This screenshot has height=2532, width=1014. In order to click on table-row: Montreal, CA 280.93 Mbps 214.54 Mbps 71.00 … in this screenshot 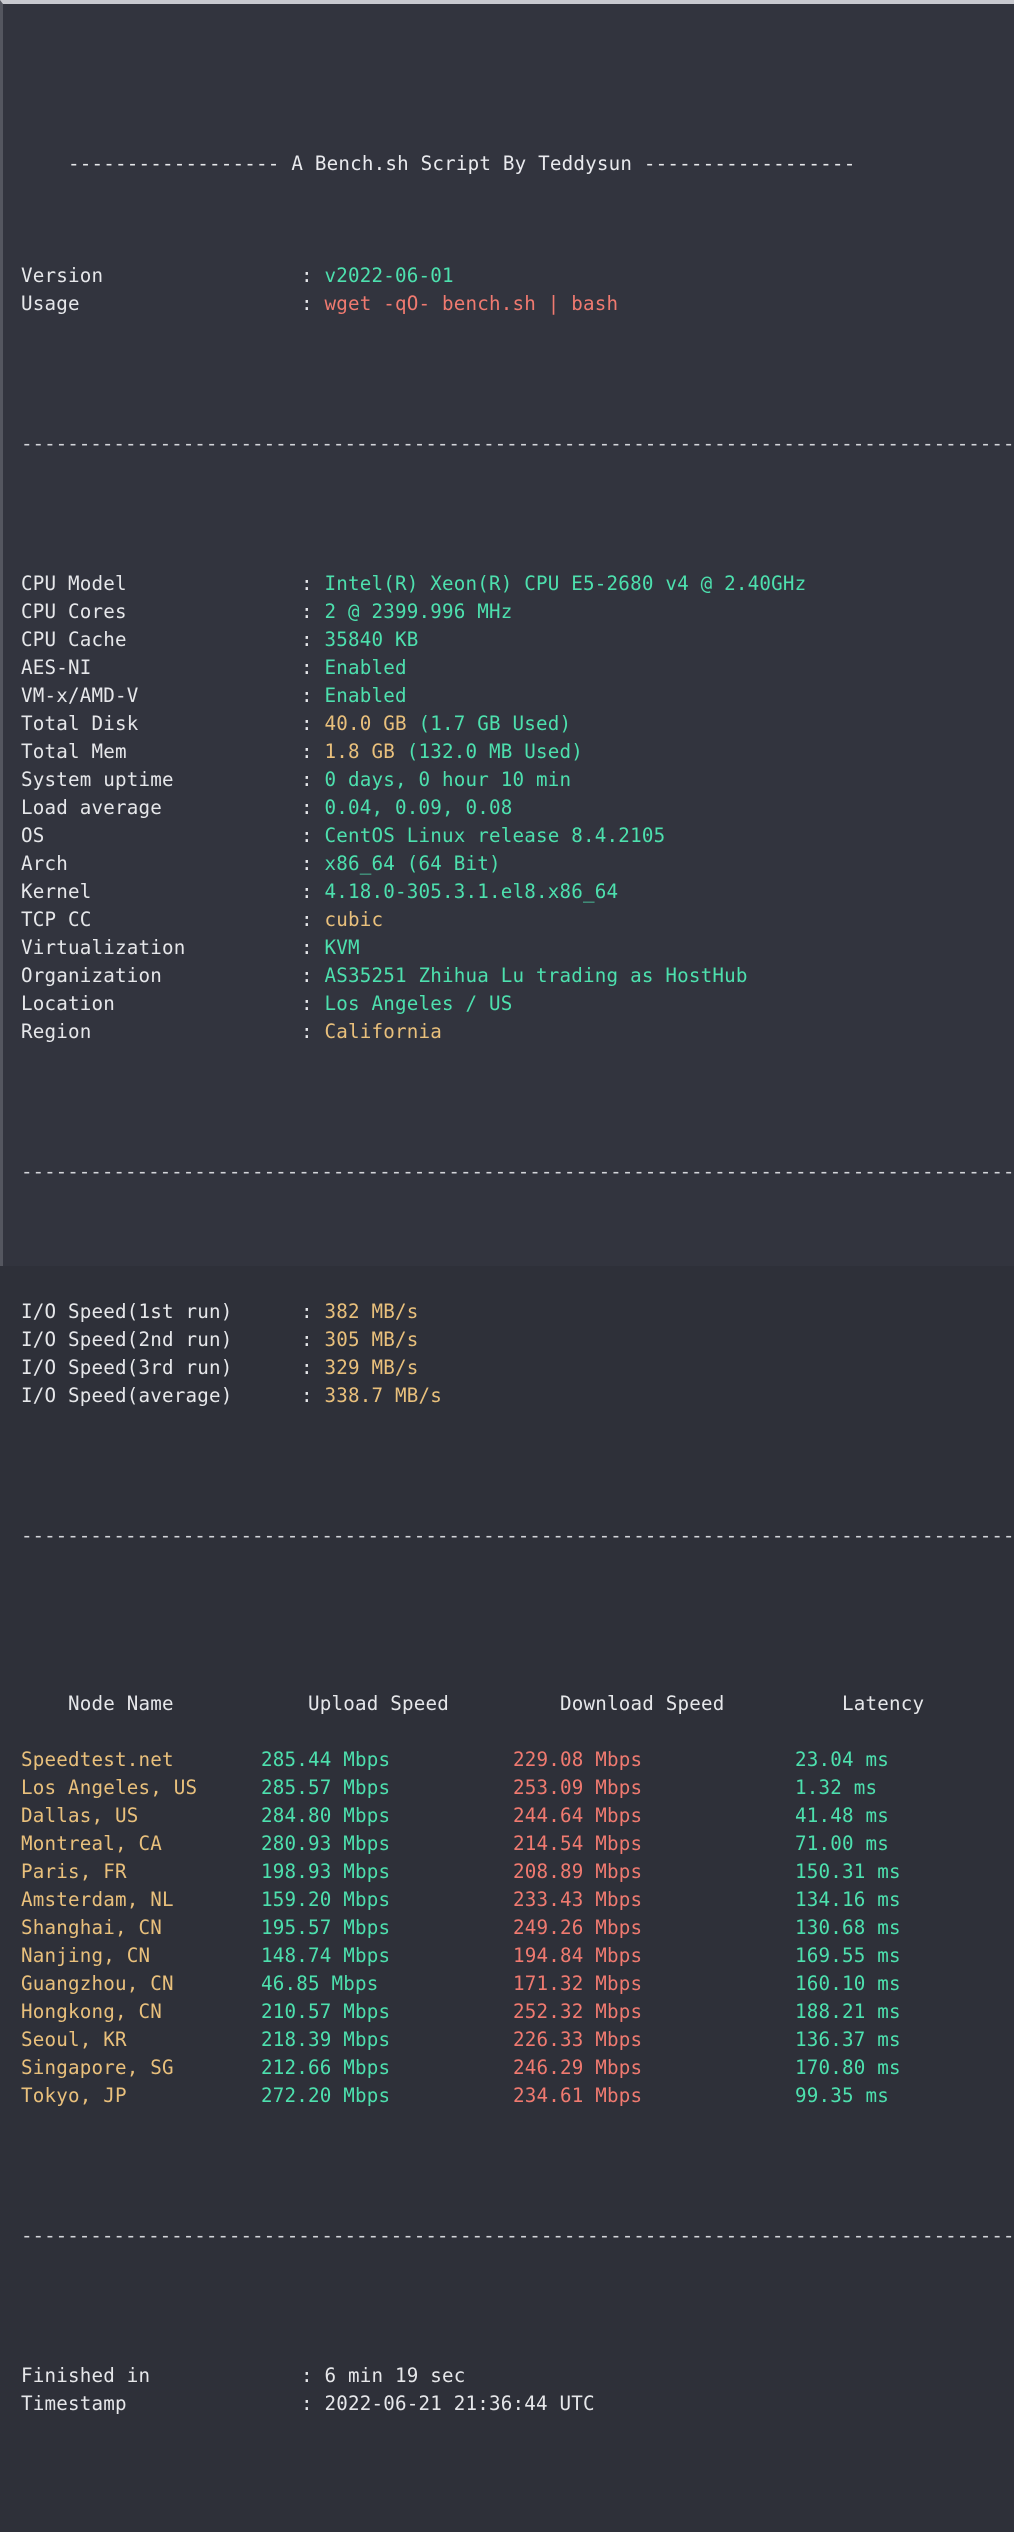, I will do `click(508, 1844)`.